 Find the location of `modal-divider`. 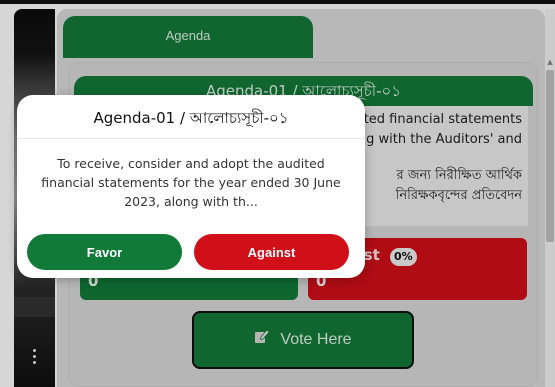

modal-divider is located at coordinates (191, 138).